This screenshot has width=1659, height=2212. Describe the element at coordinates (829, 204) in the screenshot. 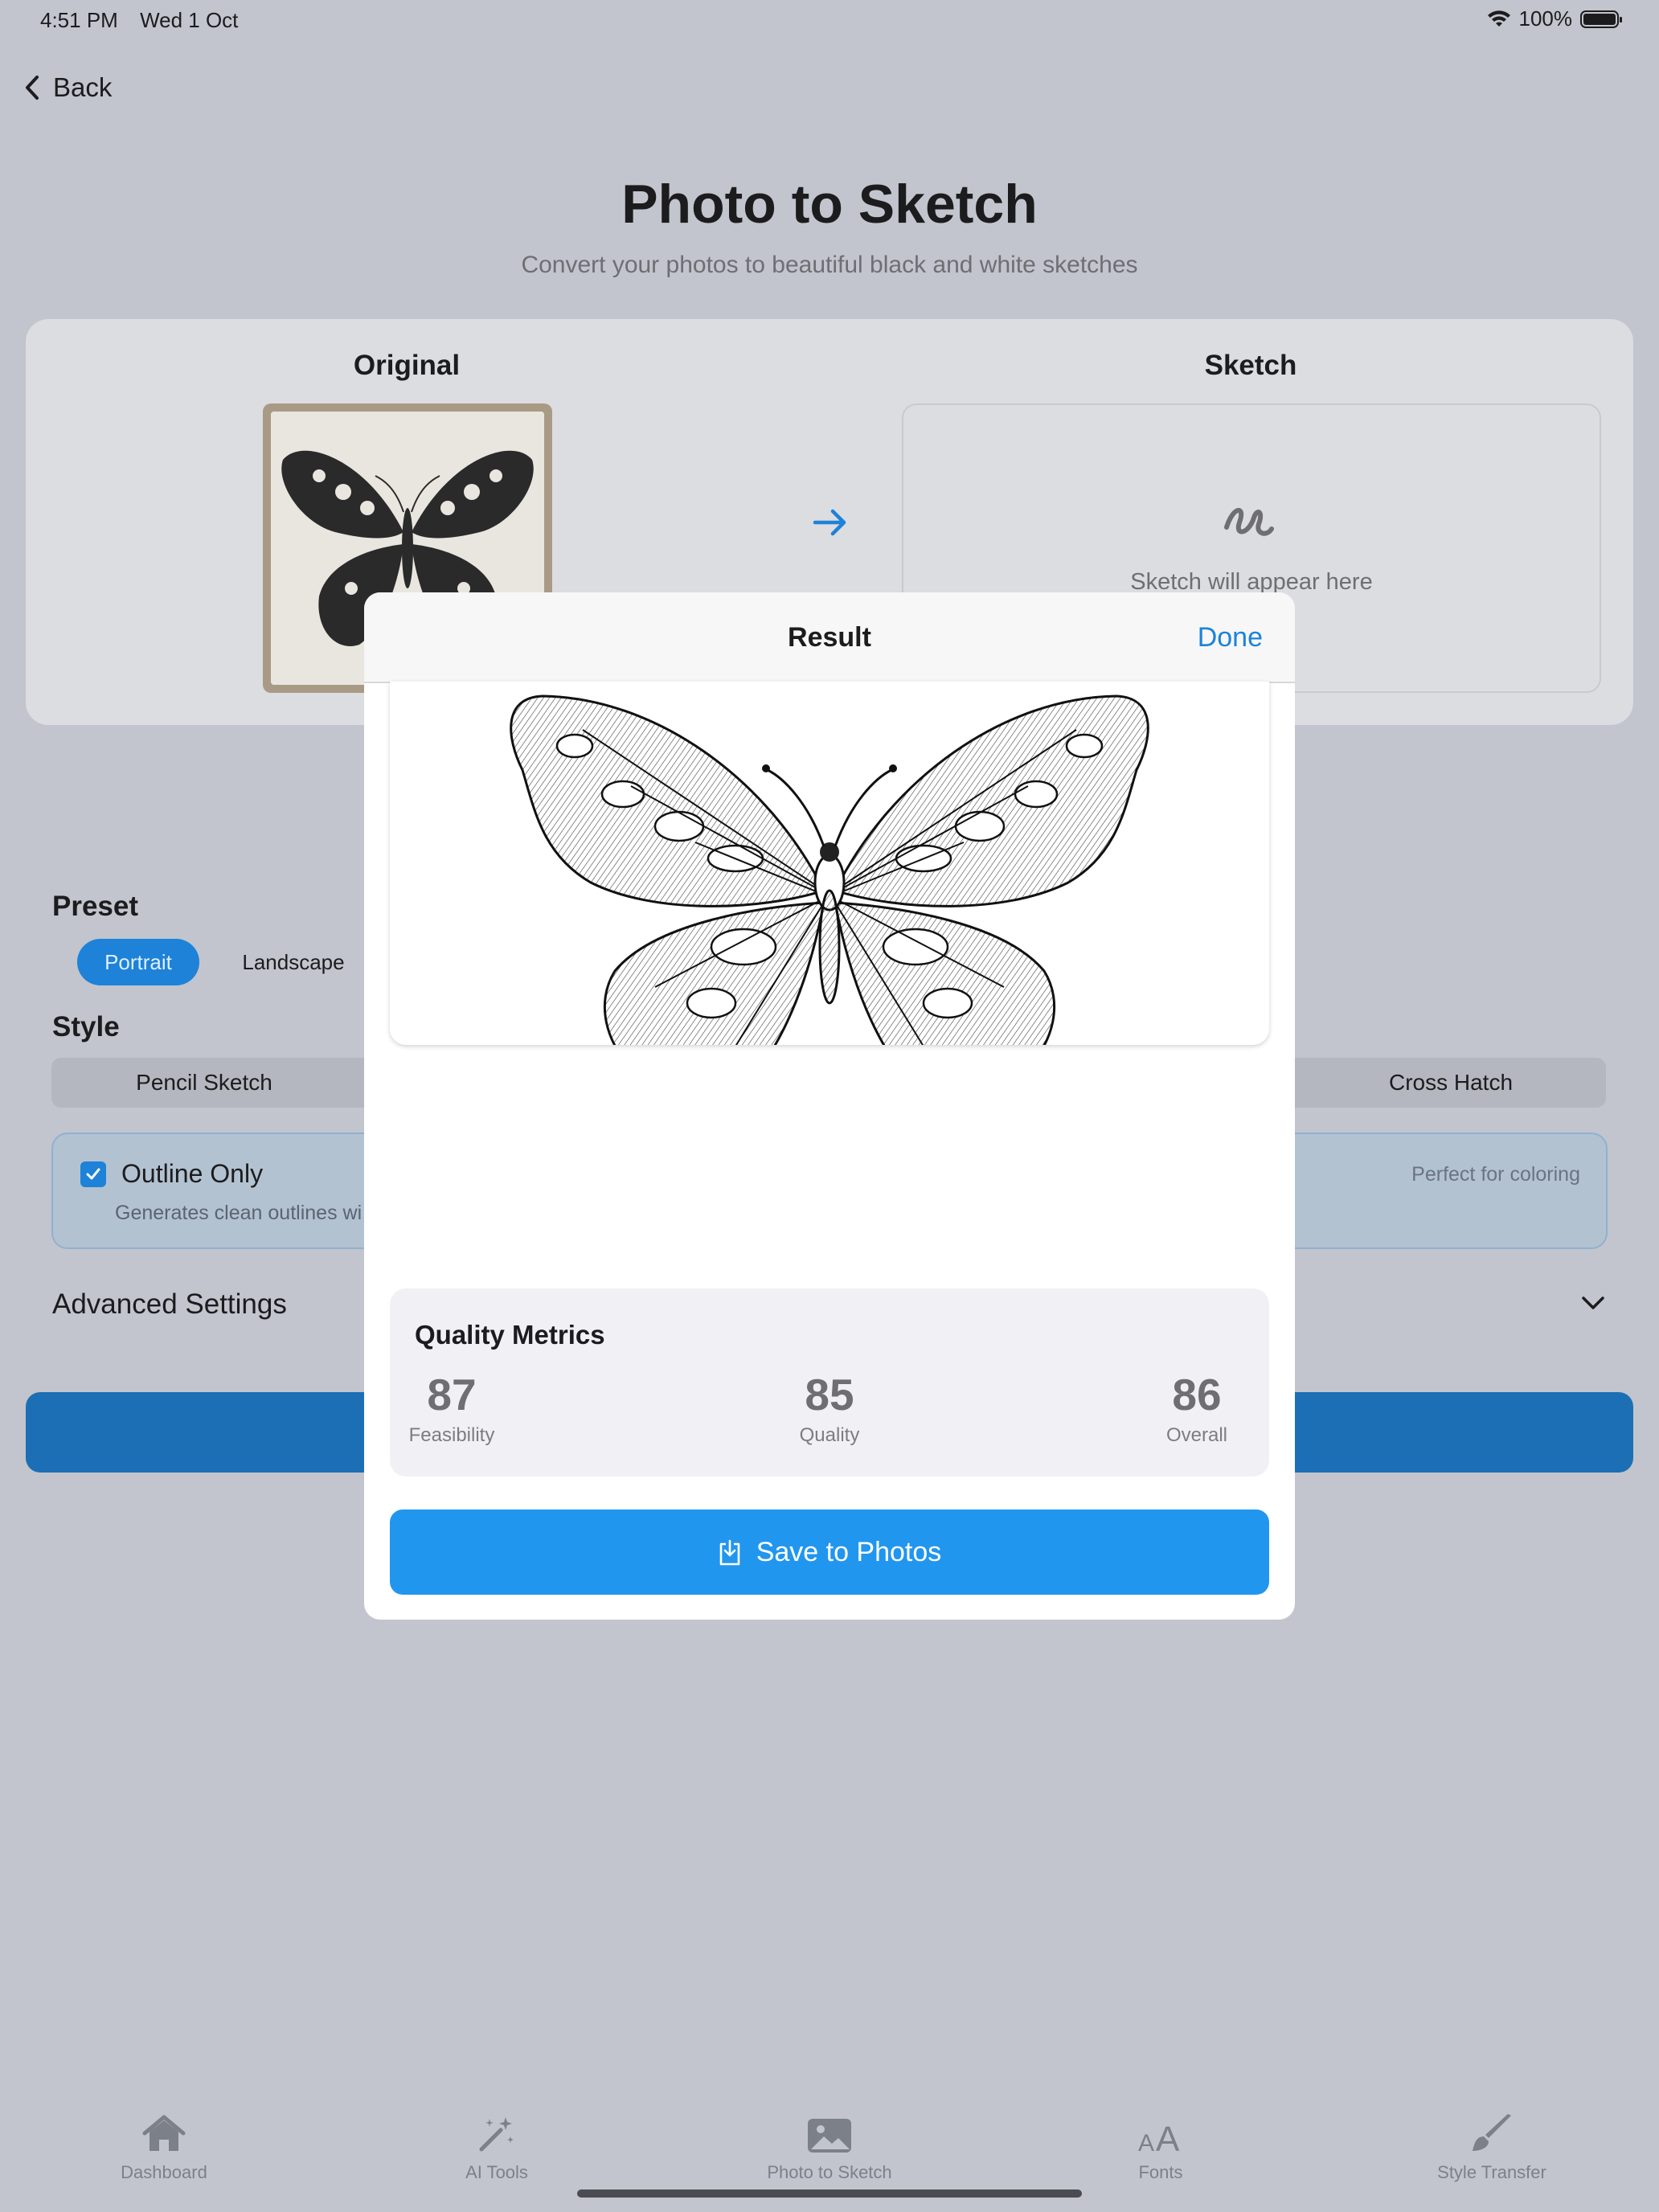

I see `page-title: Photo to Sketch` at that location.